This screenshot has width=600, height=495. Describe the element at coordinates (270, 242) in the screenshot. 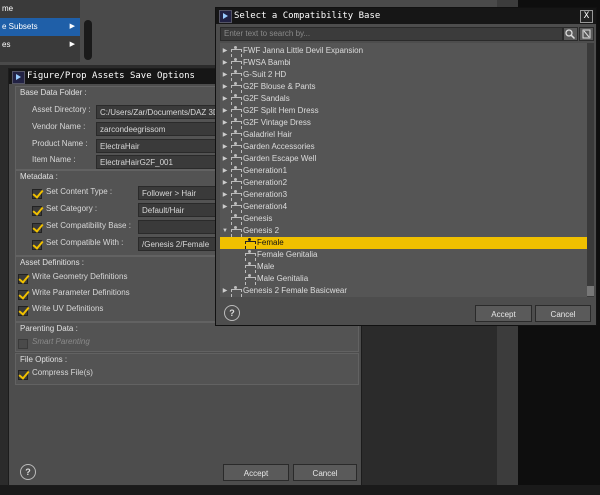

I see `tree-item-label: Female` at that location.